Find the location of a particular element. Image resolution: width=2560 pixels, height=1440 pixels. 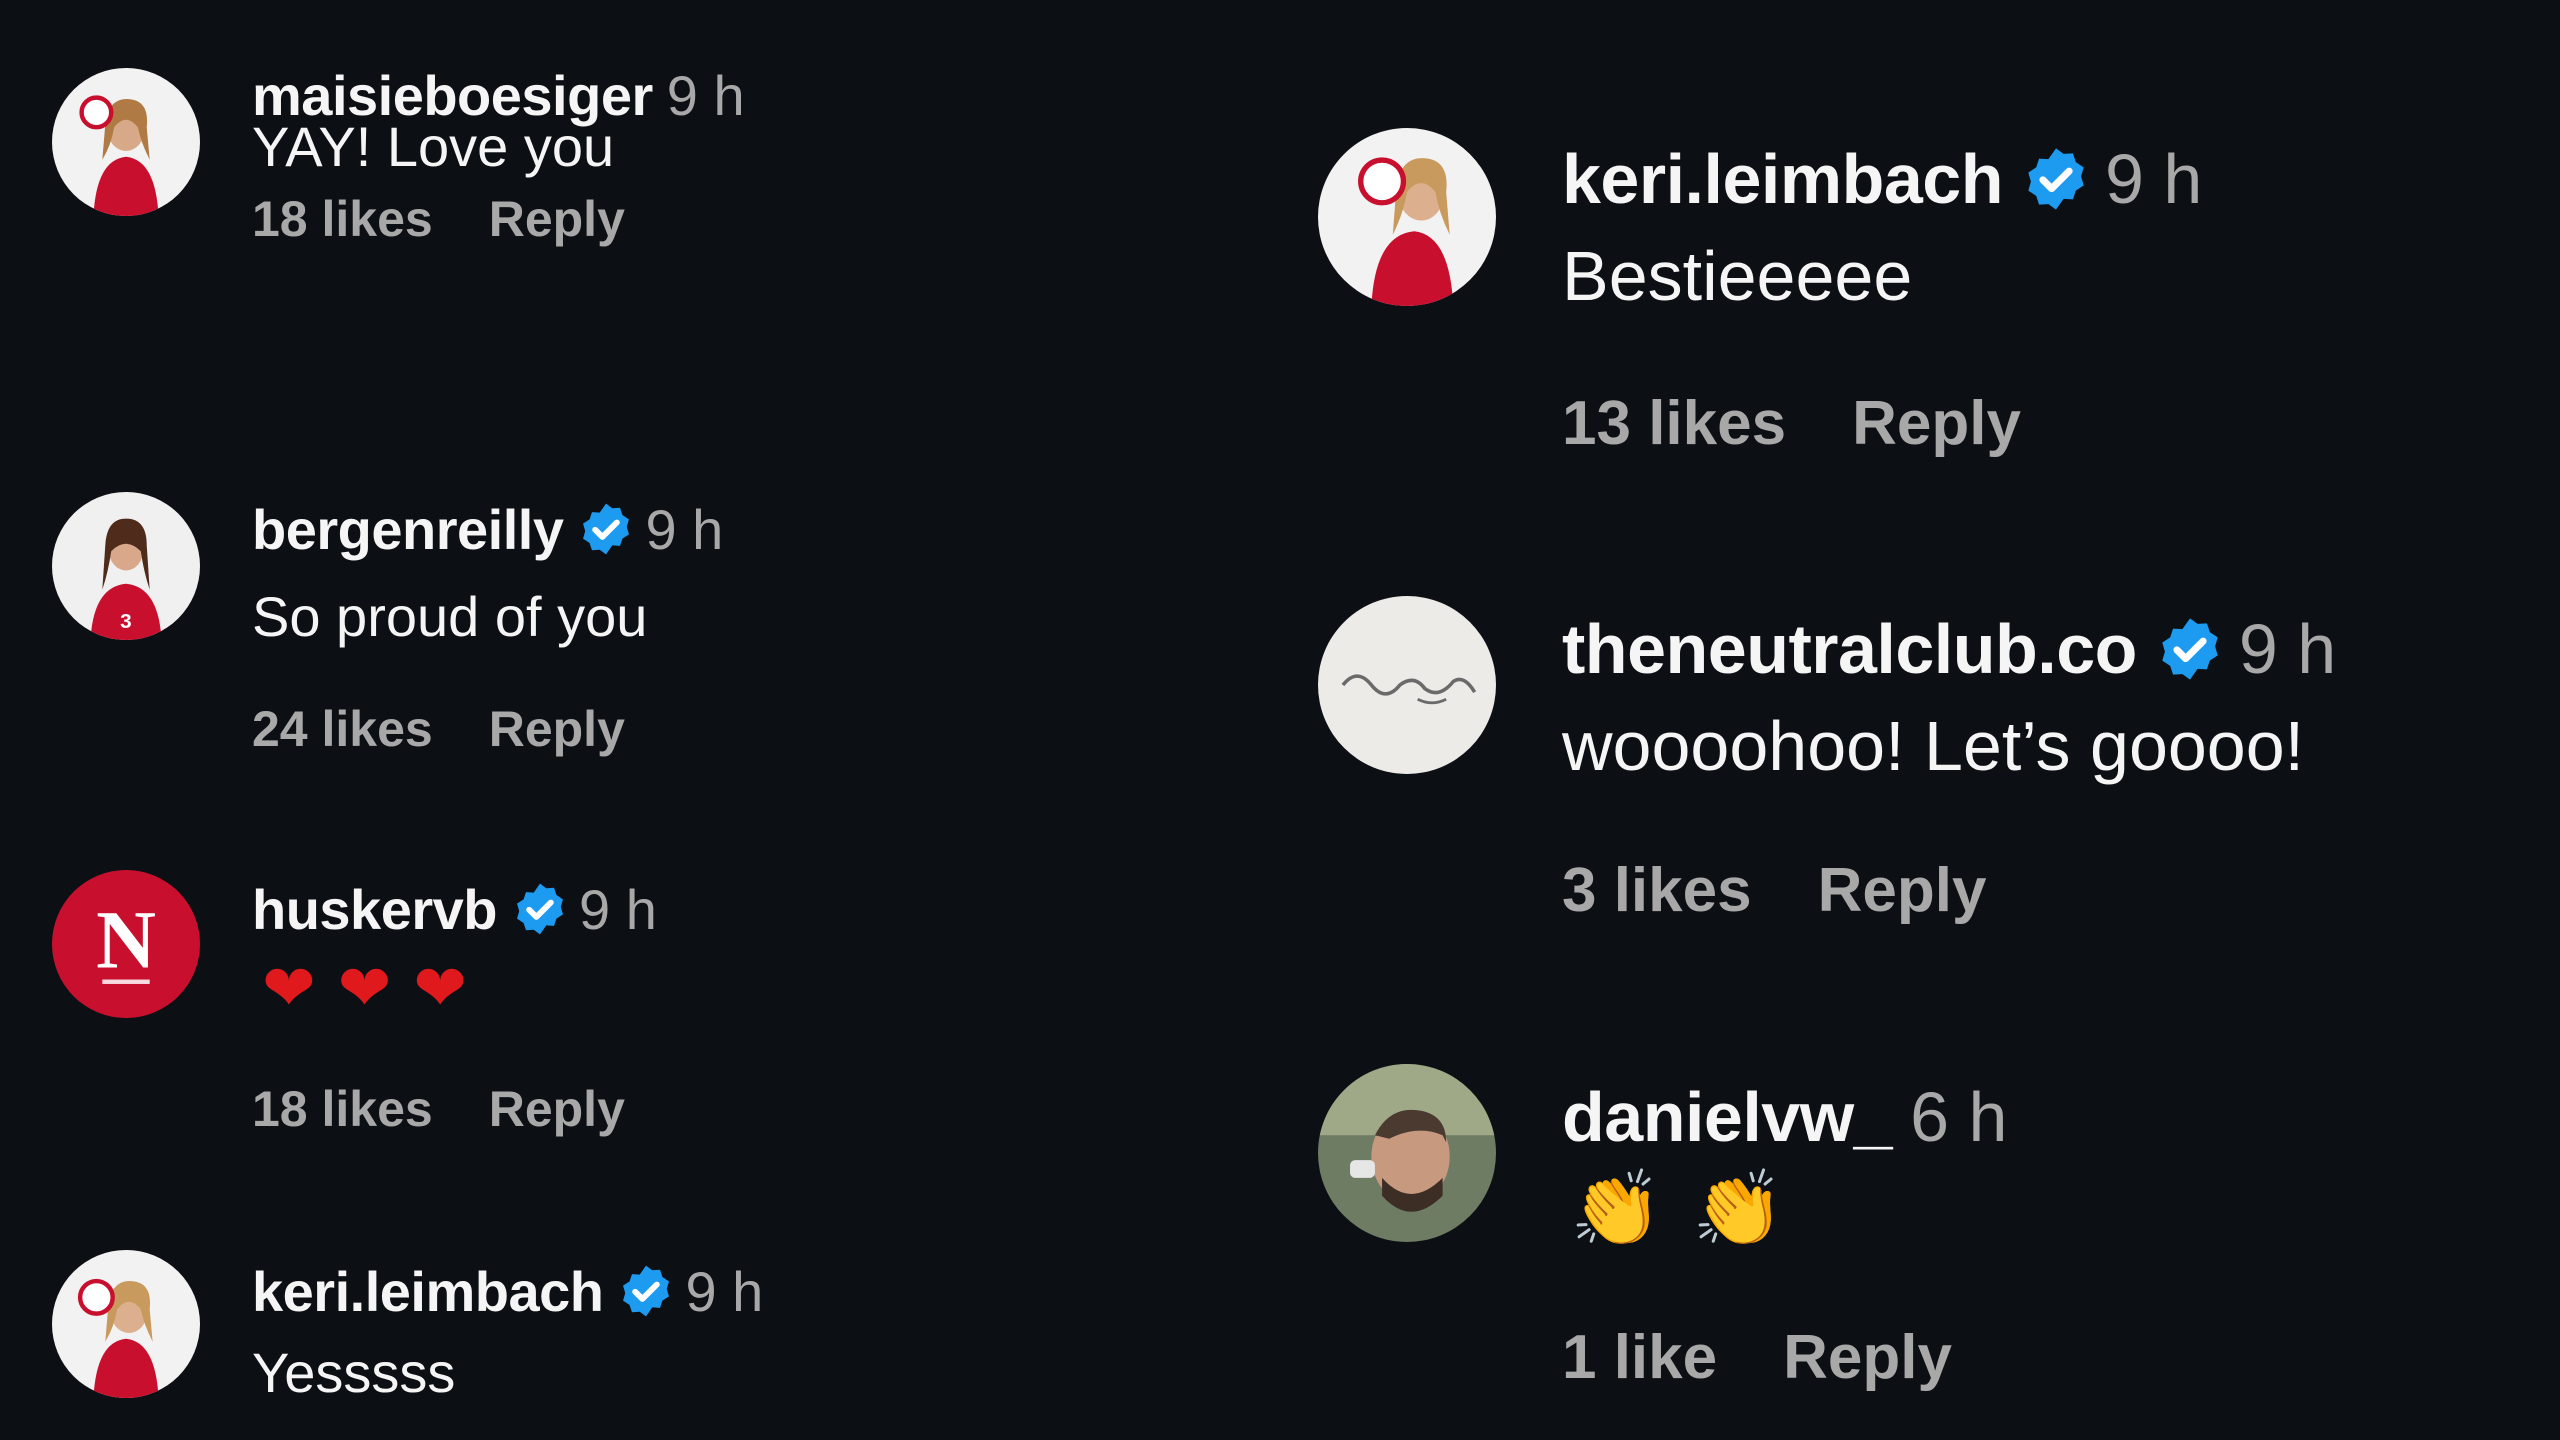

timestamp: 6 h is located at coordinates (1959, 1117).